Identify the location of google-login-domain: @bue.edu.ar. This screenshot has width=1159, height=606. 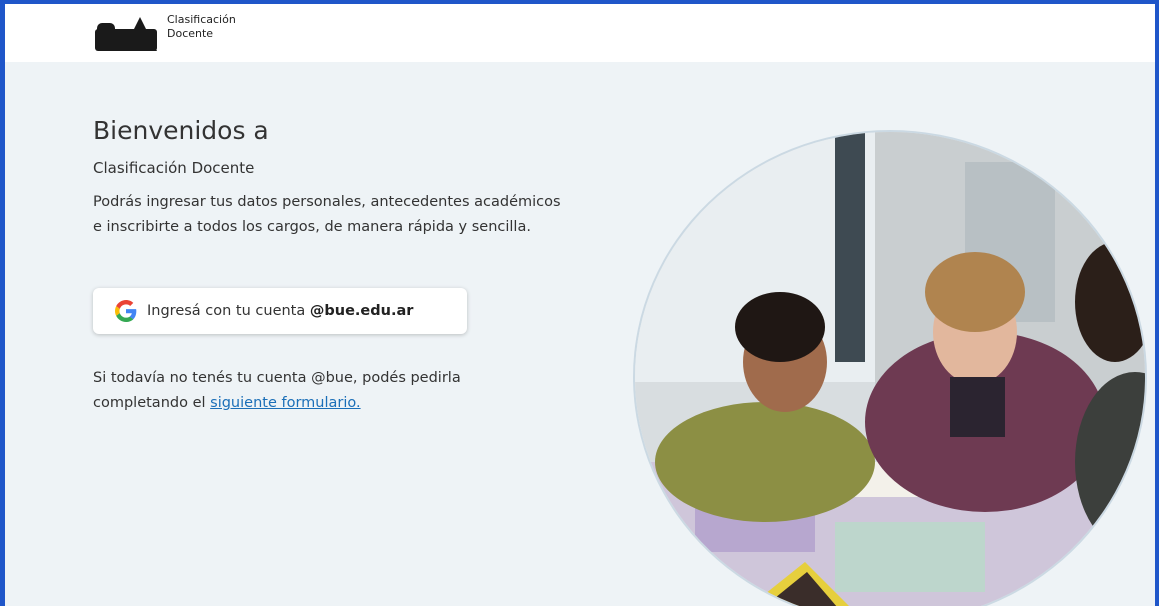
(361, 311).